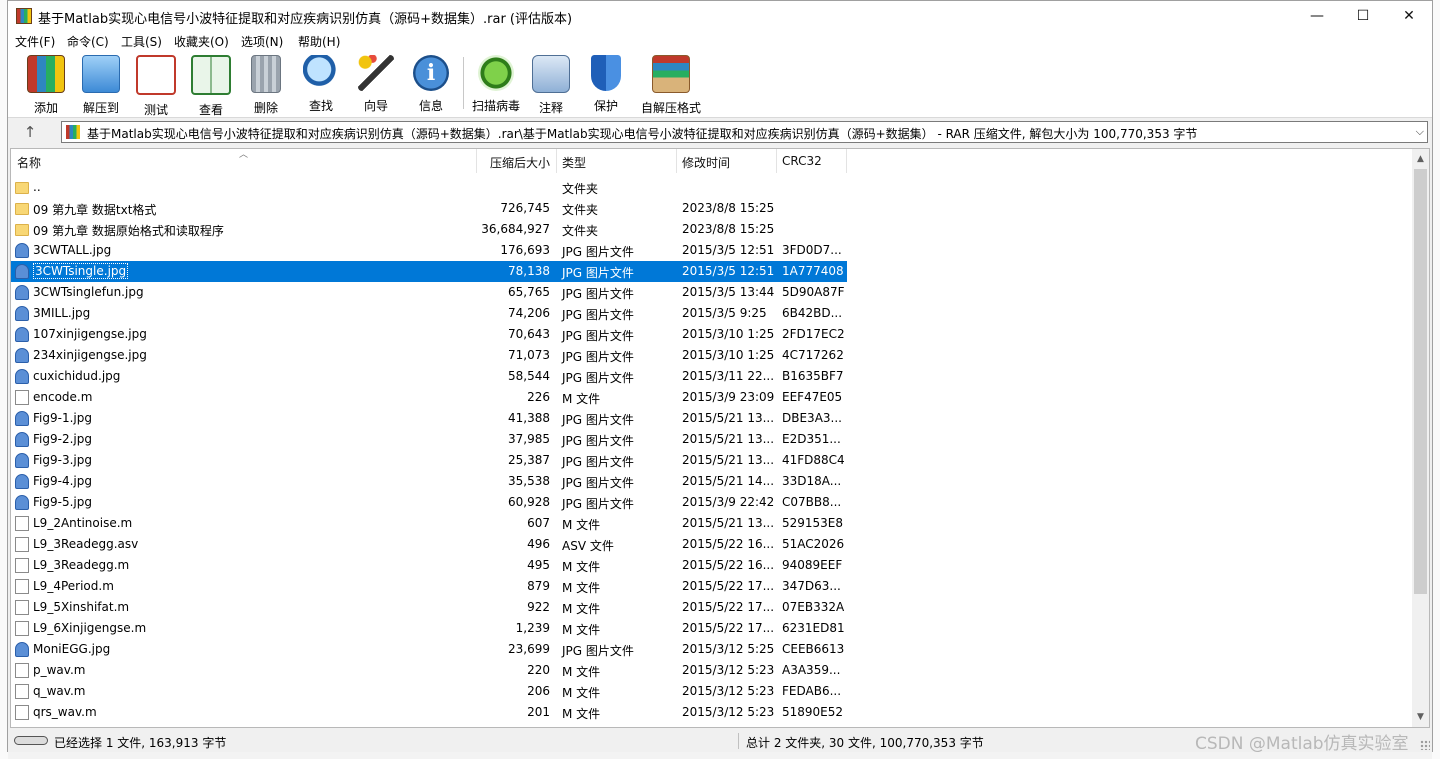 The image size is (1440, 759). Describe the element at coordinates (1317, 16) in the screenshot. I see `minimize-button: —` at that location.